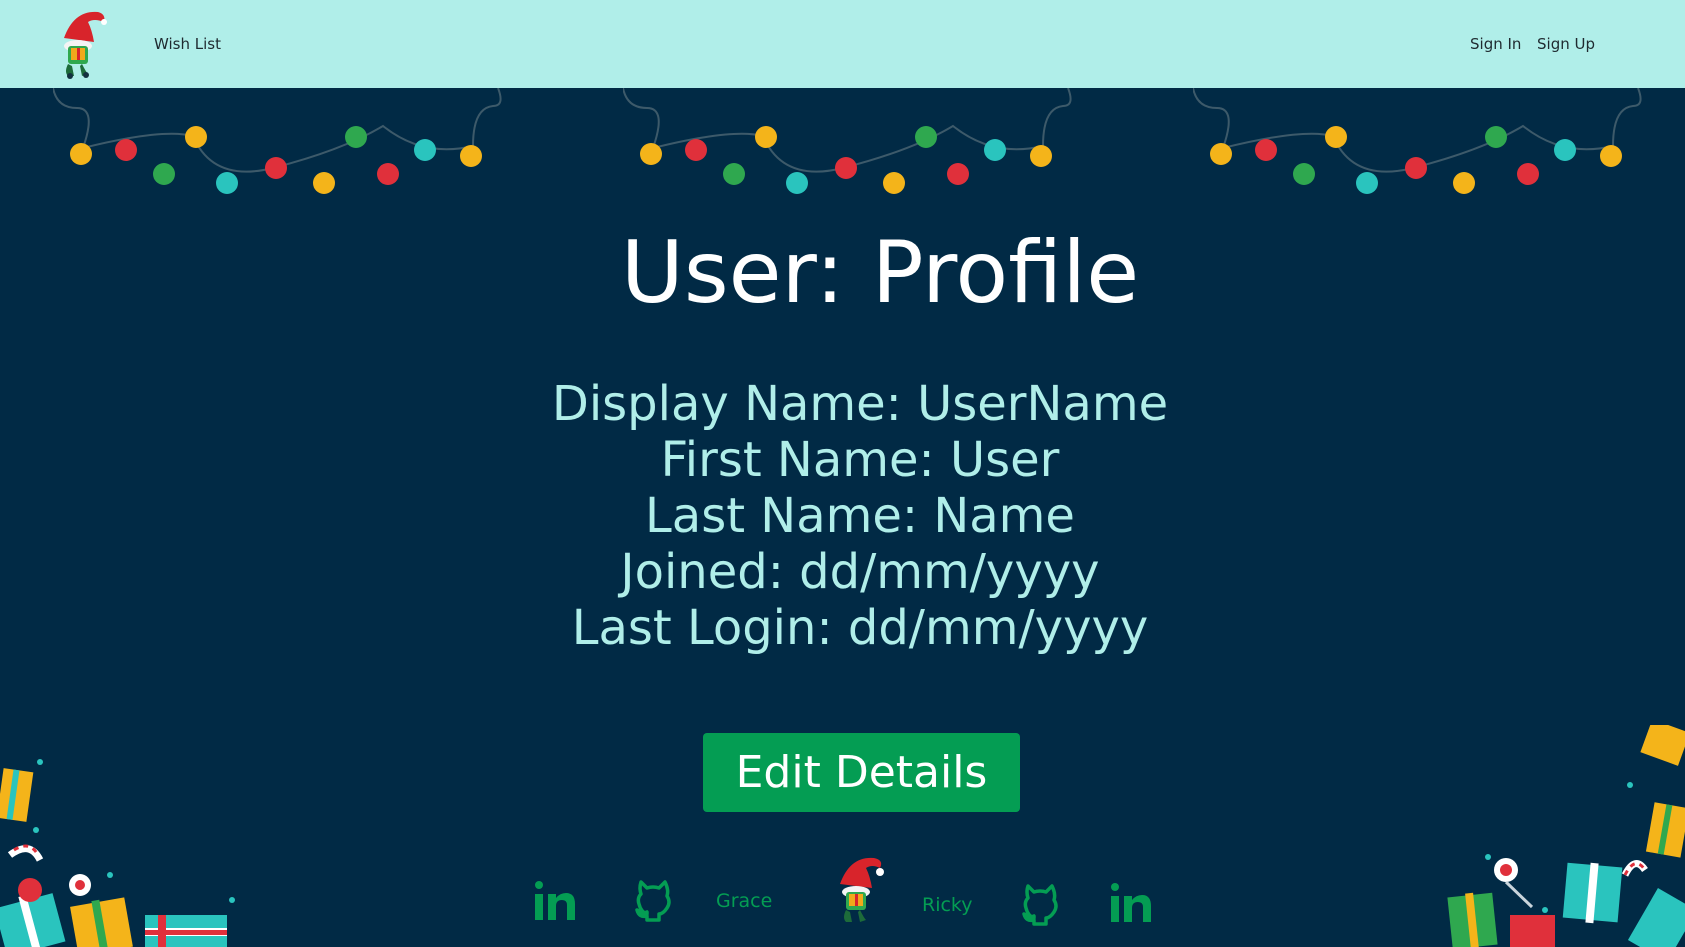 This screenshot has height=947, width=1685. What do you see at coordinates (1566, 44) in the screenshot?
I see `nav-sign-up-link: Sign Up` at bounding box center [1566, 44].